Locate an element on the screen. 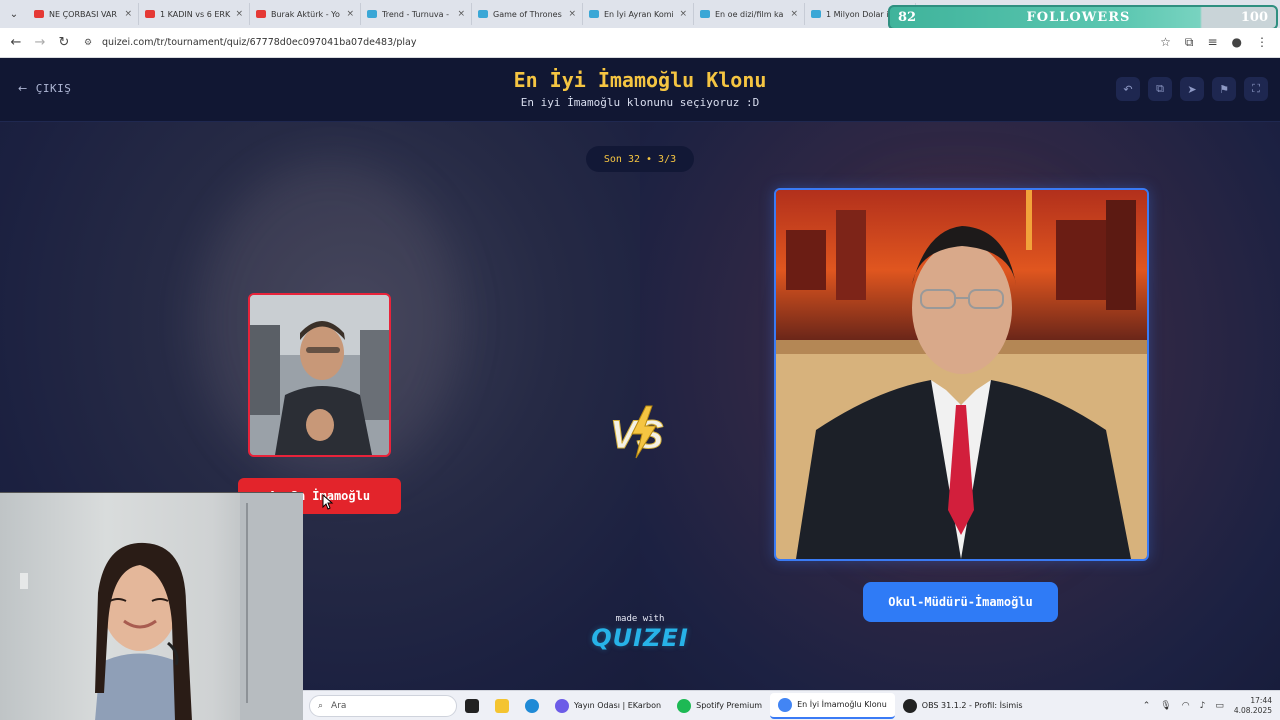  tray-chevron-icon: ⌃ is located at coordinates (1147, 706).